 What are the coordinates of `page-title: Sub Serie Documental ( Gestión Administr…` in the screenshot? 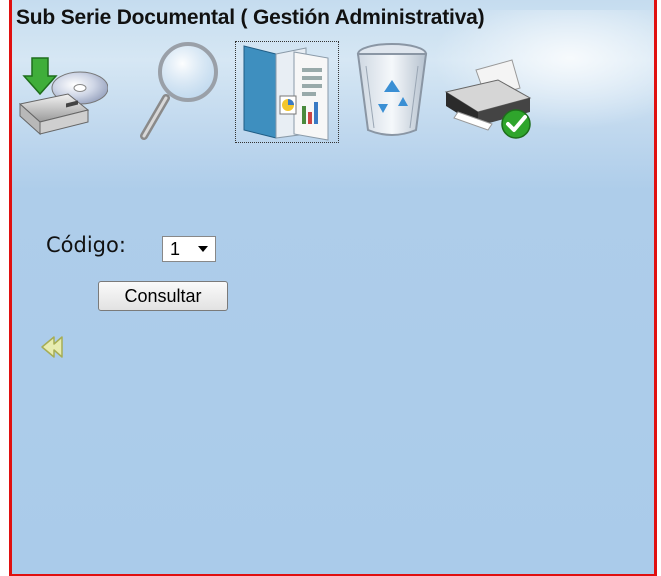 It's located at (250, 17).